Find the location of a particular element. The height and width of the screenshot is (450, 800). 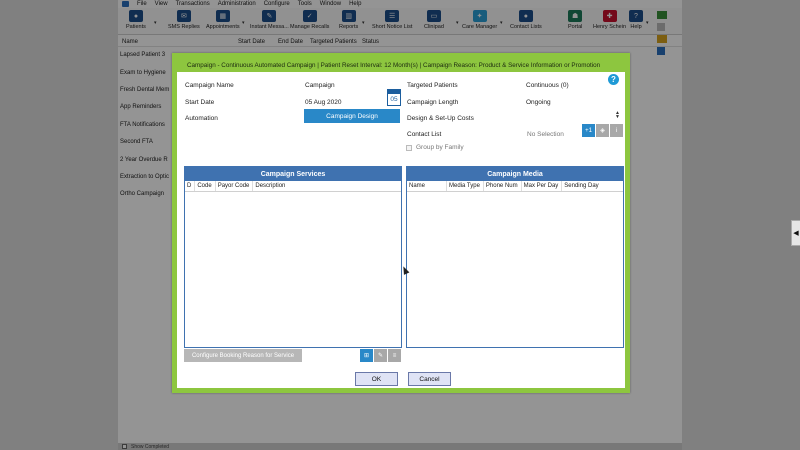

toolbar-help-button: ? Help is located at coordinates (636, 22).